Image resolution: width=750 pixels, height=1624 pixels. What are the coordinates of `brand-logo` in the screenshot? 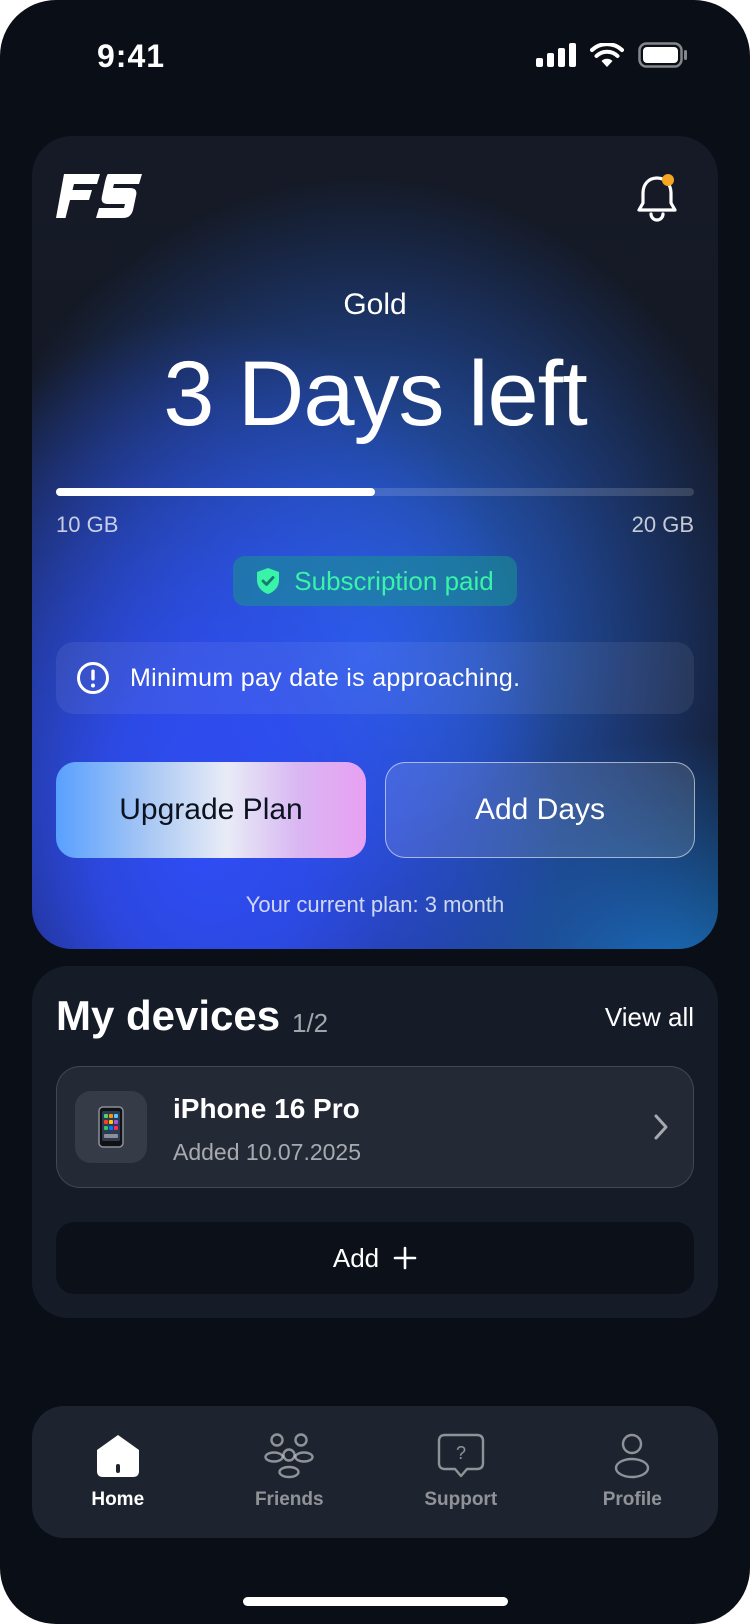 It's located at (99, 196).